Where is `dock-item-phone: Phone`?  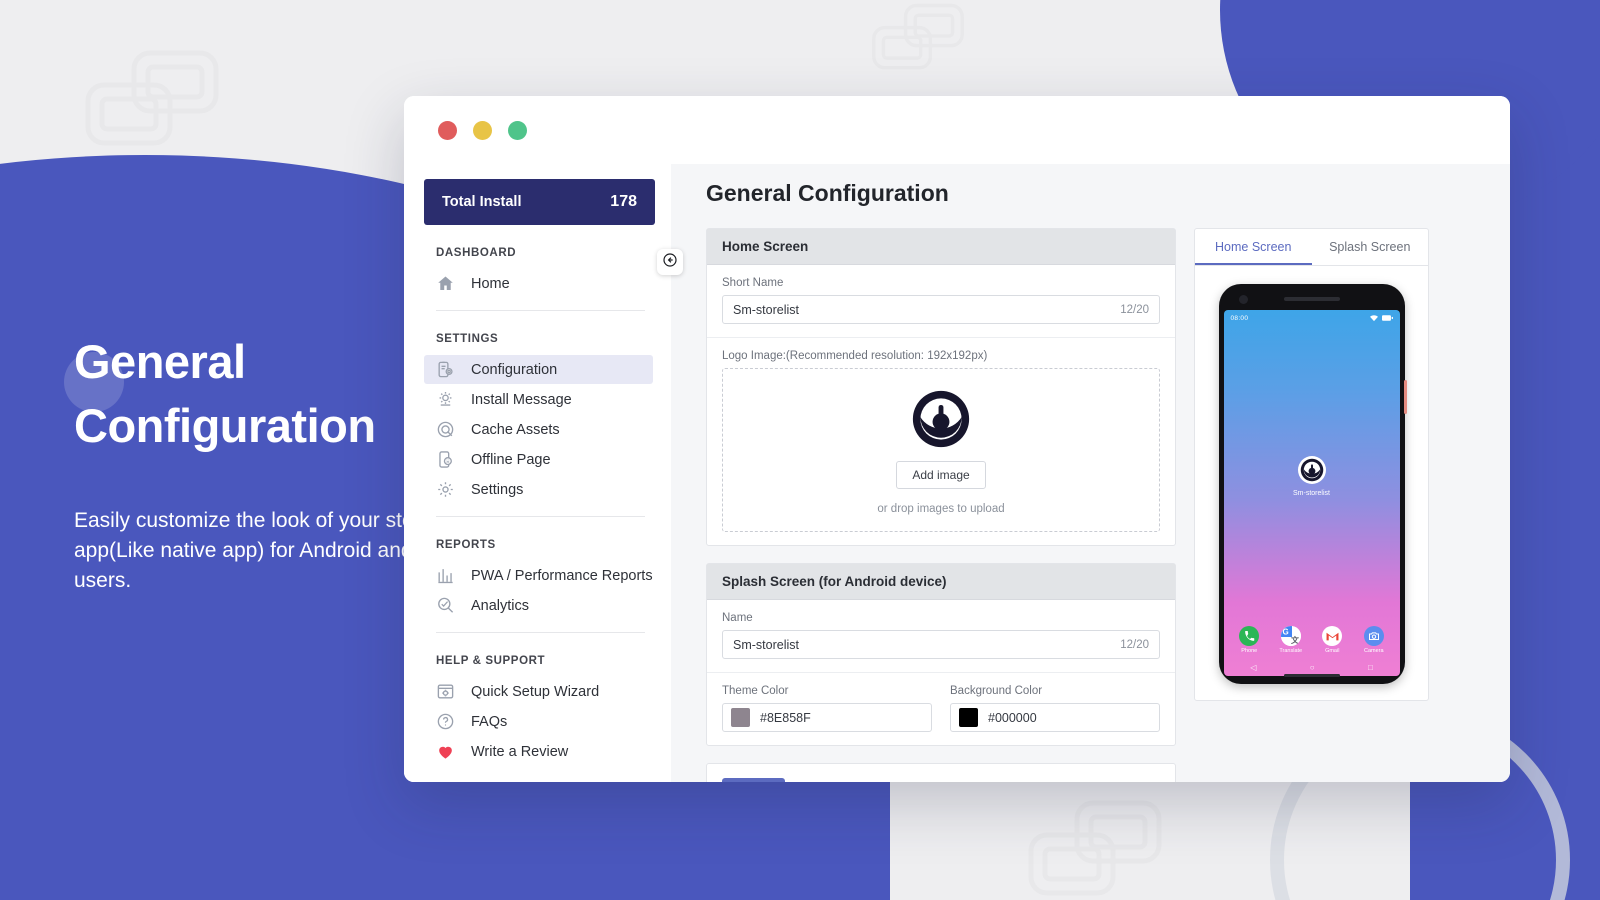 dock-item-phone: Phone is located at coordinates (1249, 640).